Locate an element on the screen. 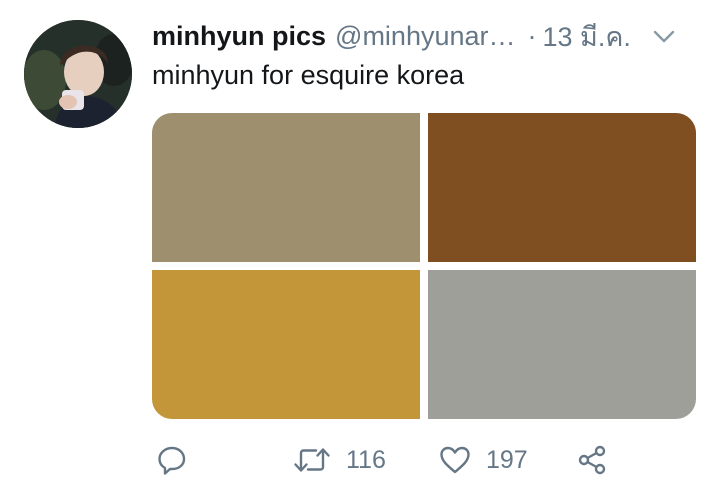 Image resolution: width=720 pixels, height=492 pixels. retweet-count: 116 is located at coordinates (366, 459).